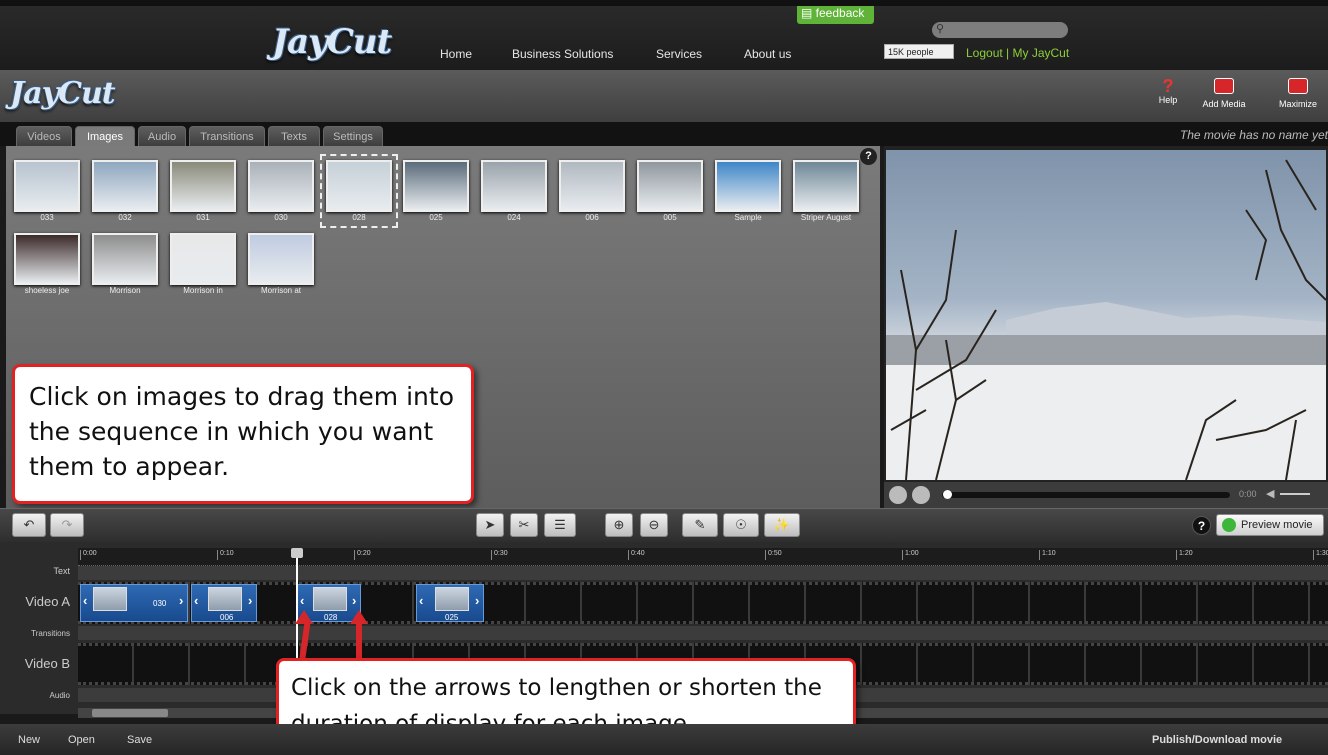 This screenshot has width=1328, height=755. What do you see at coordinates (452, 617) in the screenshot?
I see `clip-label: 025` at bounding box center [452, 617].